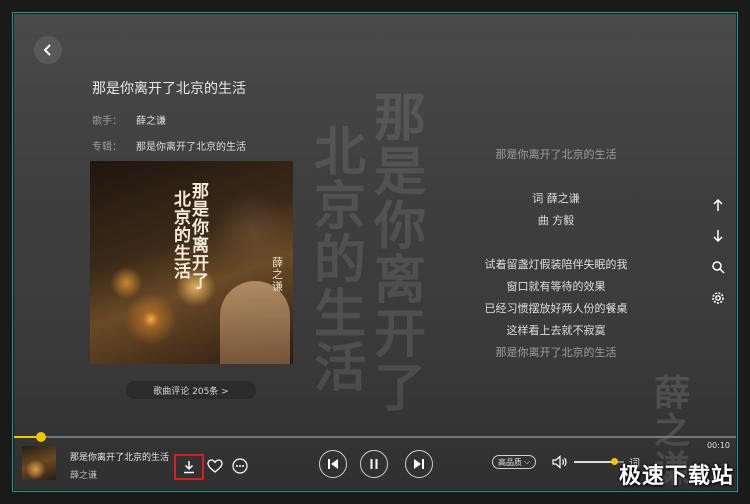 This screenshot has width=750, height=504. I want to click on singer-label: 歌手：, so click(107, 121).